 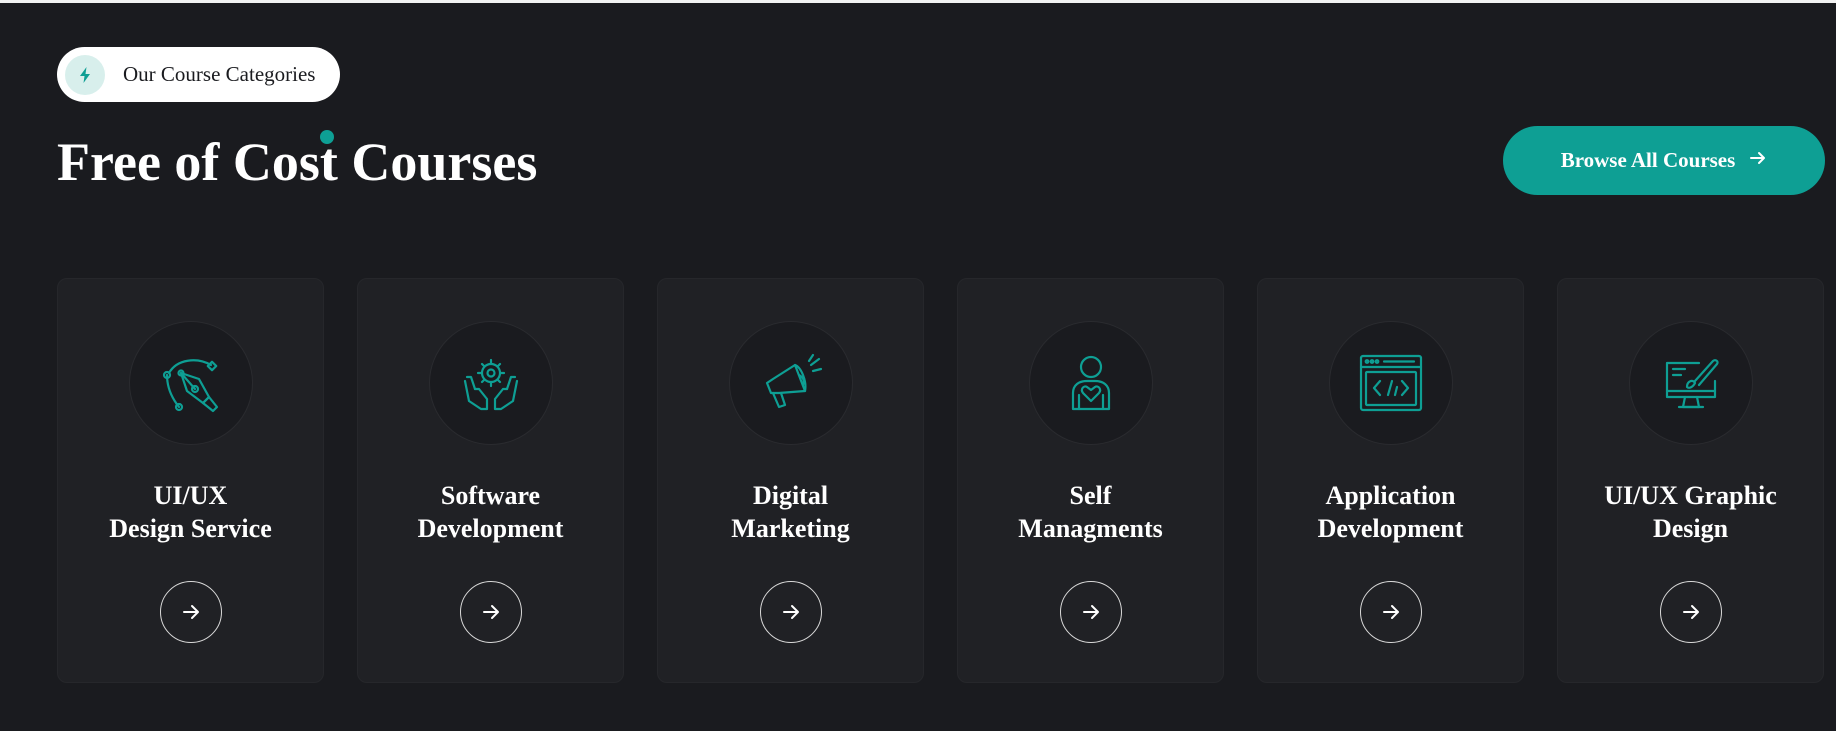 I want to click on course-card-ui-ux-design-service: UI/UX Design Service, so click(x=190, y=480).